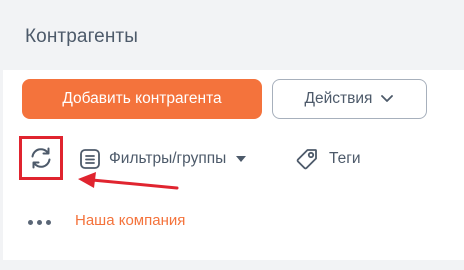  What do you see at coordinates (328, 159) in the screenshot?
I see `tags-button: Теги` at bounding box center [328, 159].